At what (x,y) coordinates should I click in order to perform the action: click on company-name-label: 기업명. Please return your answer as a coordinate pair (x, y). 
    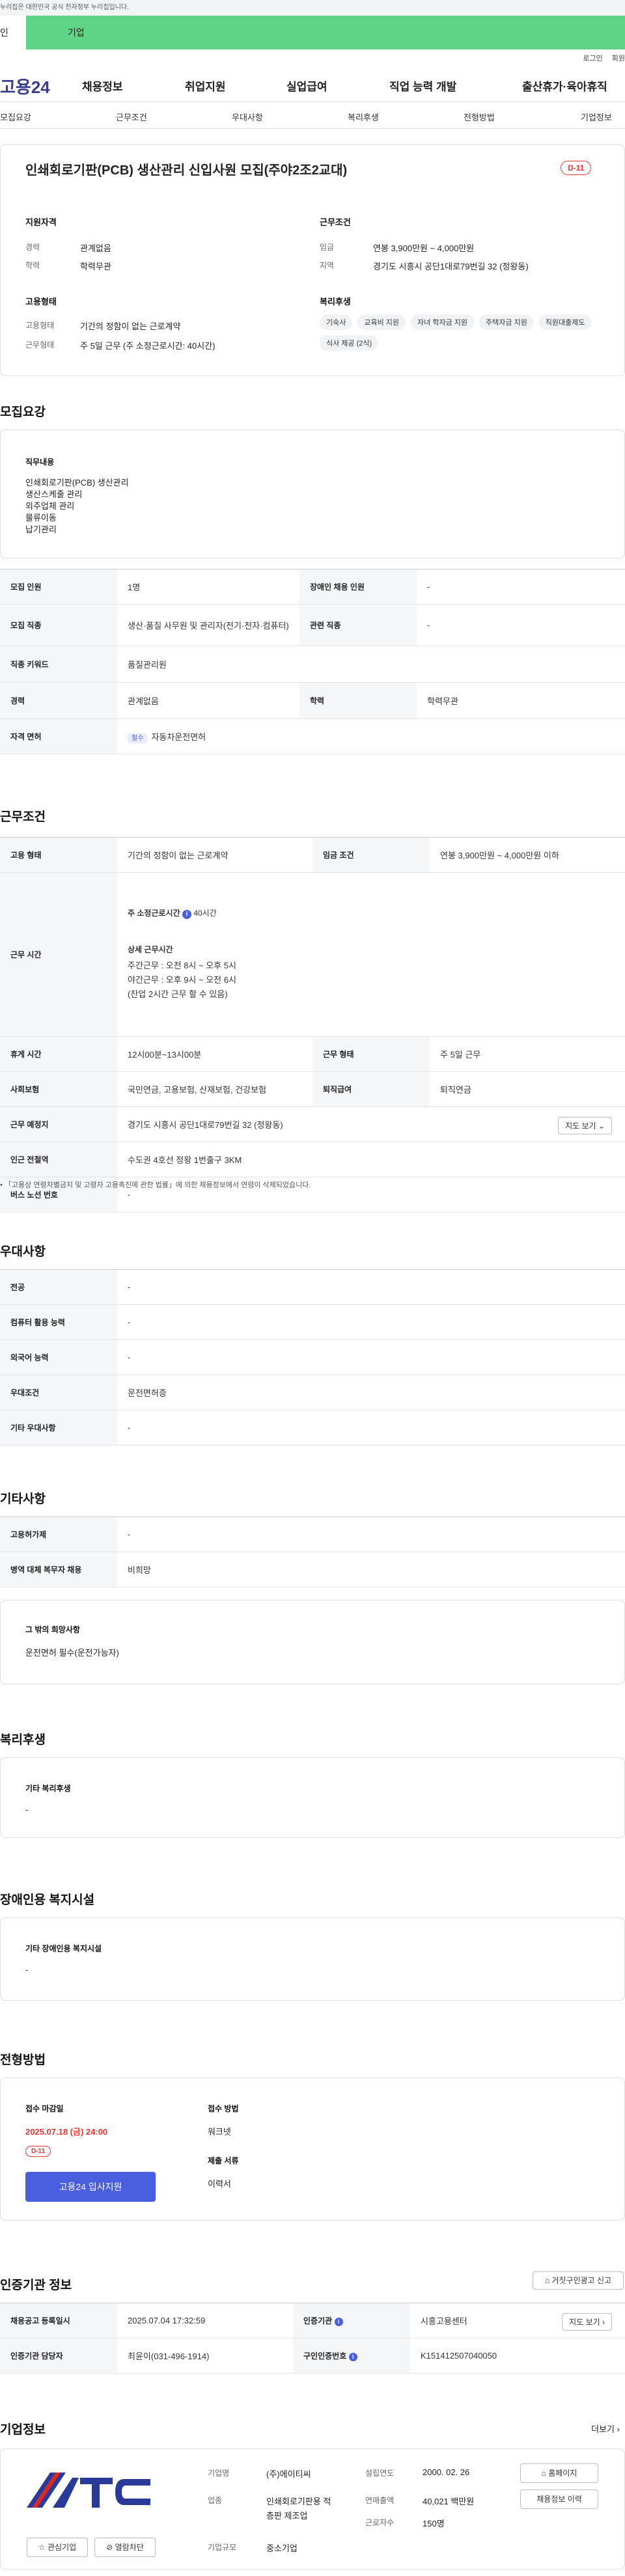
    Looking at the image, I should click on (219, 2474).